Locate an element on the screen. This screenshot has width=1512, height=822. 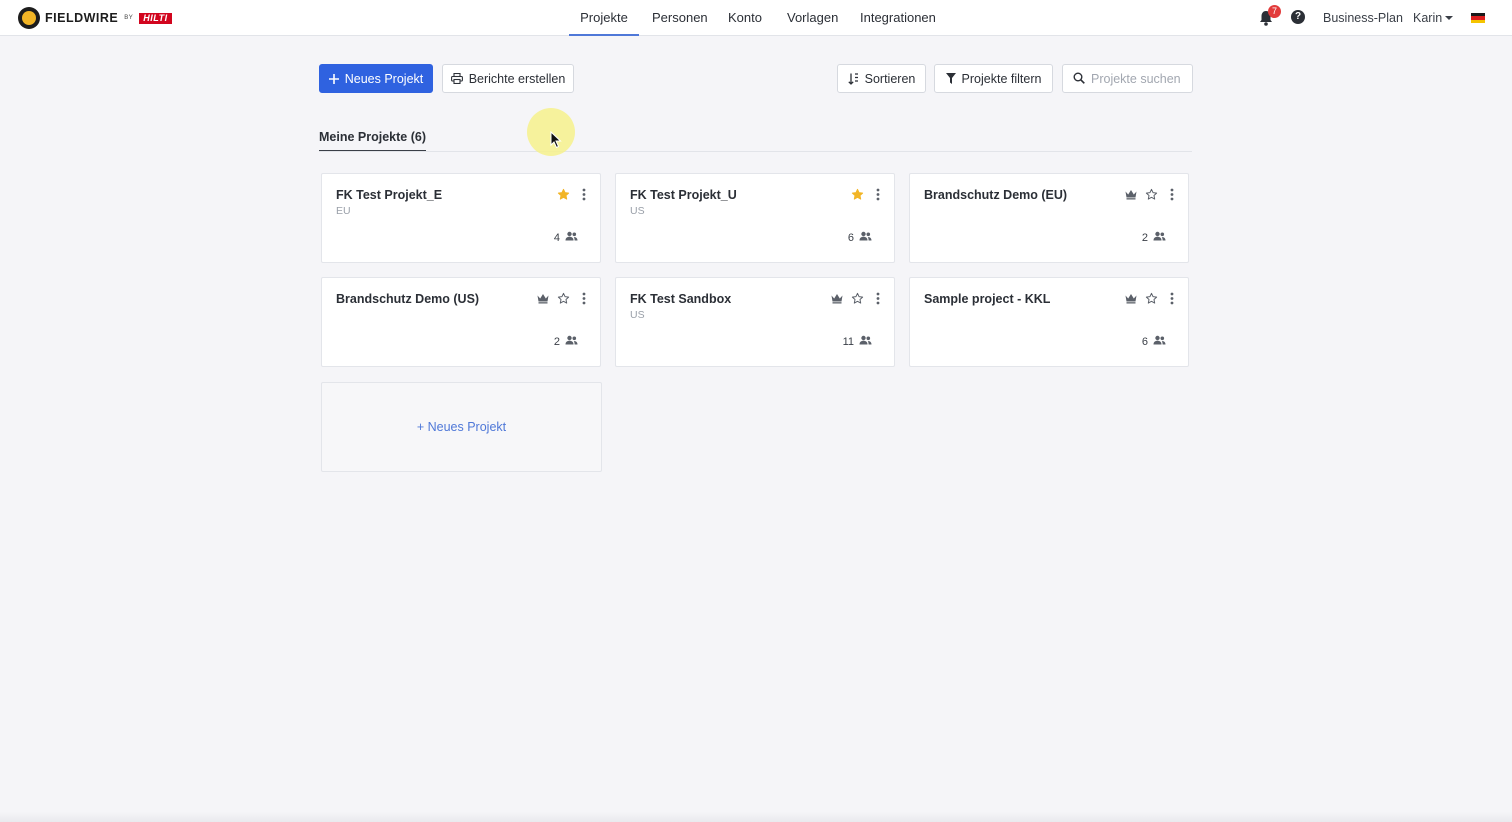
filter-projects-button: Projekte filtern is located at coordinates (993, 78).